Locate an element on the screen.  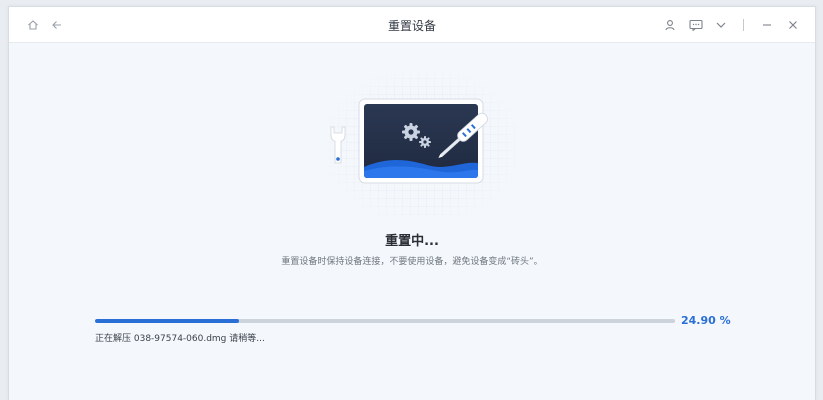
progress-percent: 24.90 % is located at coordinates (706, 320).